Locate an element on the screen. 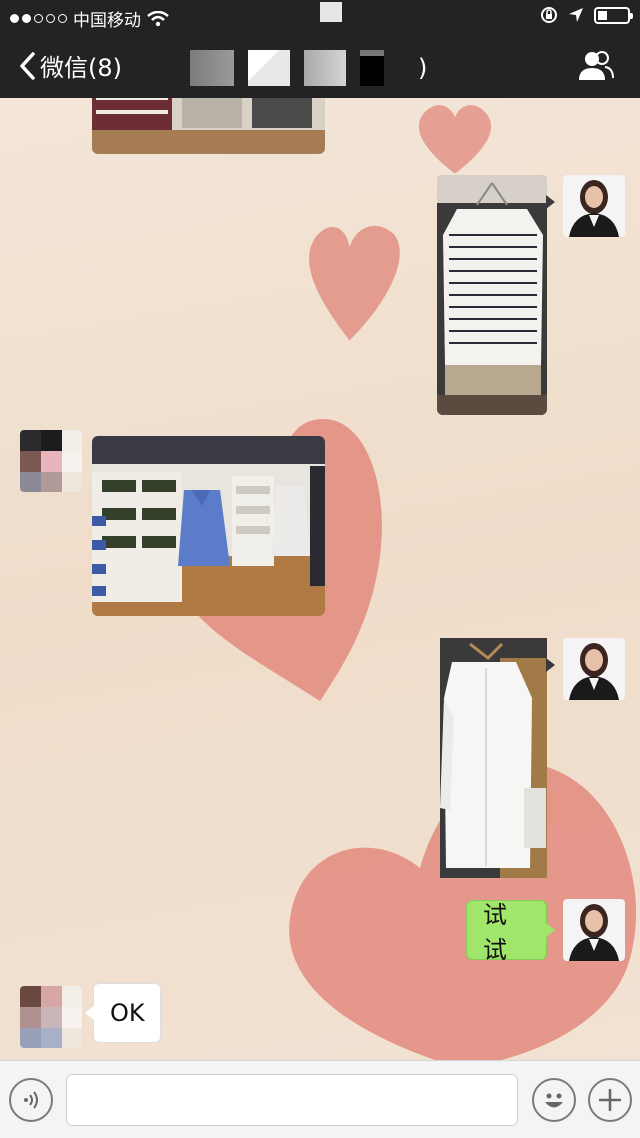 This screenshot has width=640, height=1138. status-bar: 中国移动 is located at coordinates (320, 17).